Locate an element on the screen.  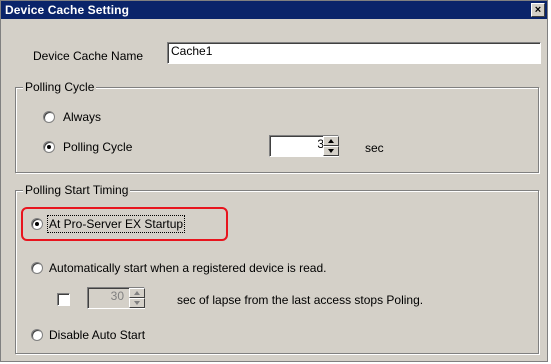
lapse-spinner is located at coordinates (137, 298).